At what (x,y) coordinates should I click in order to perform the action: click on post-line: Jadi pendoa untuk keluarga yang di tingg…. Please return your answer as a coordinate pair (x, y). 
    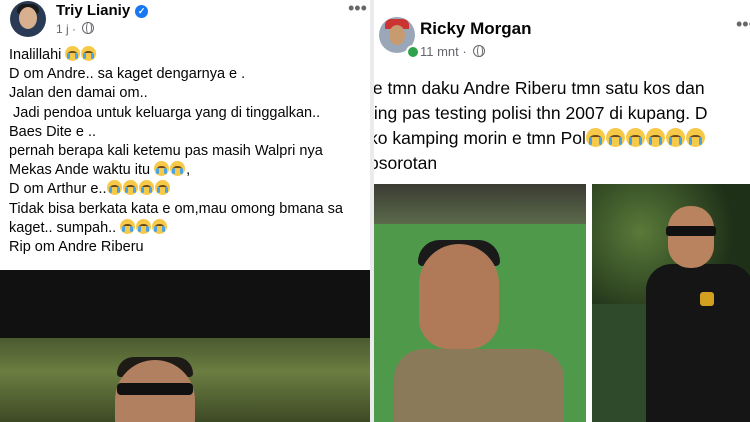
    Looking at the image, I should click on (165, 112).